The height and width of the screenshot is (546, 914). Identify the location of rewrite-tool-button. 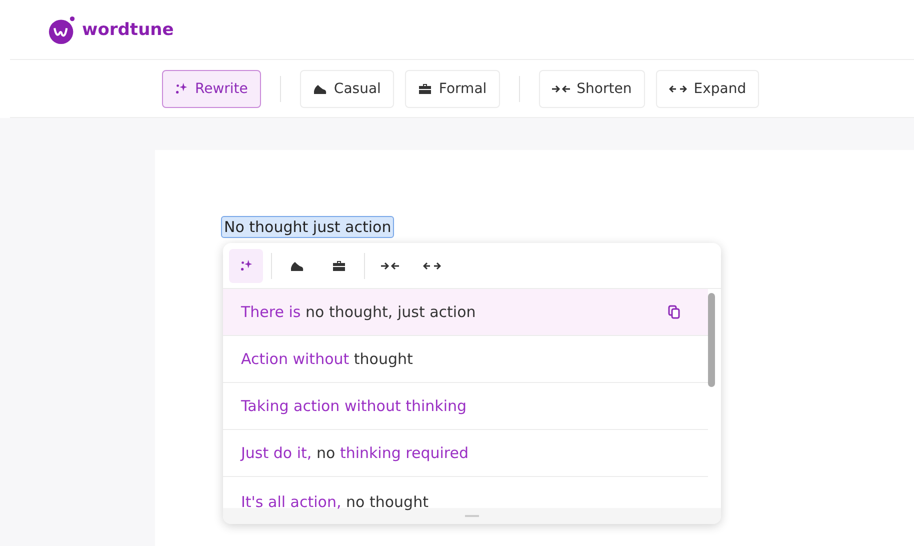
(246, 265).